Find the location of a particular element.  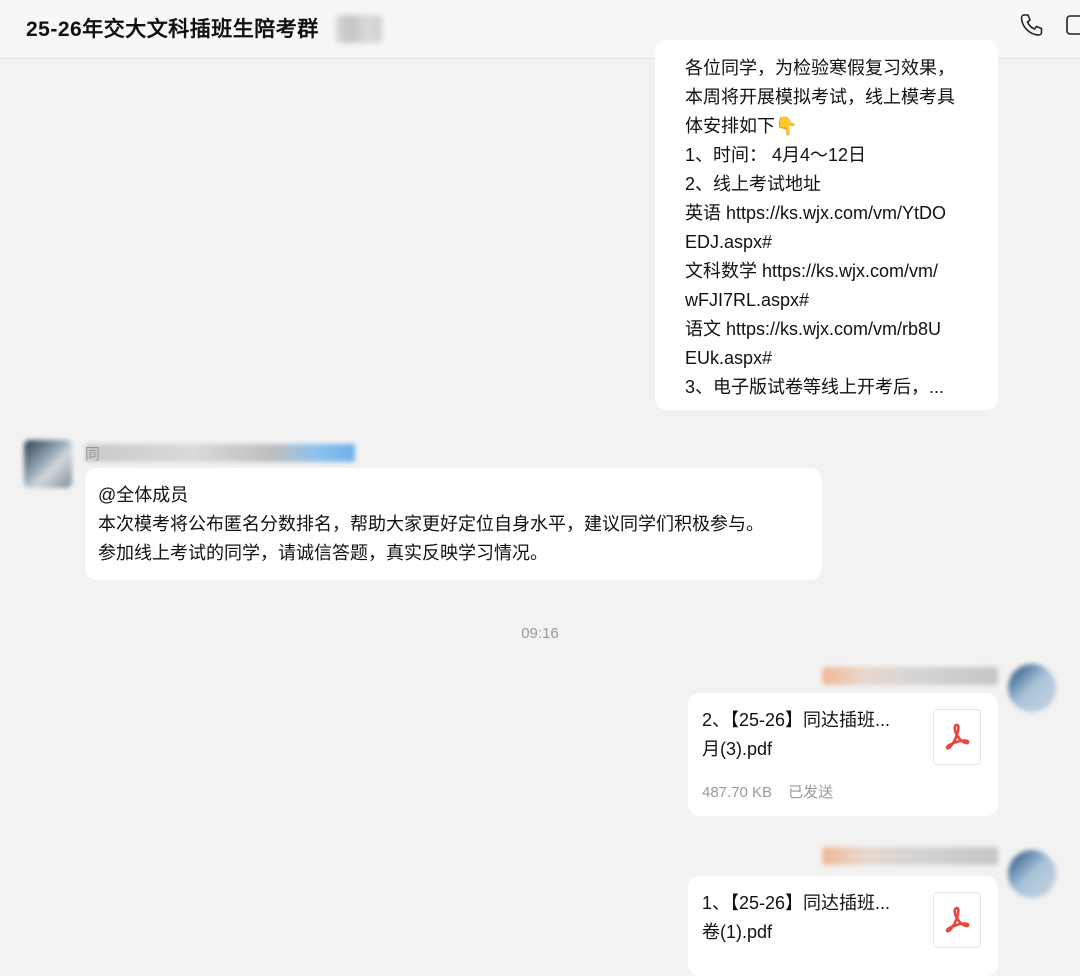

message-link-line: EUk.aspx# is located at coordinates (841, 358).